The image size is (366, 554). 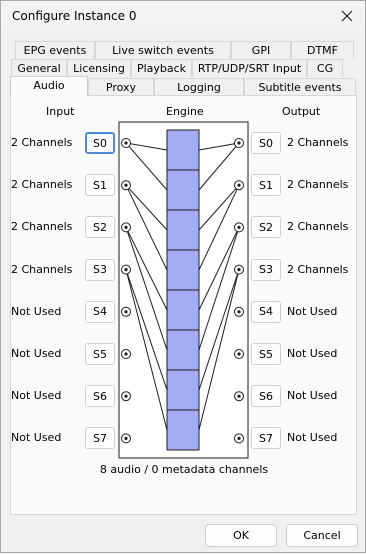 What do you see at coordinates (322, 535) in the screenshot?
I see `cancel-button: Cancel` at bounding box center [322, 535].